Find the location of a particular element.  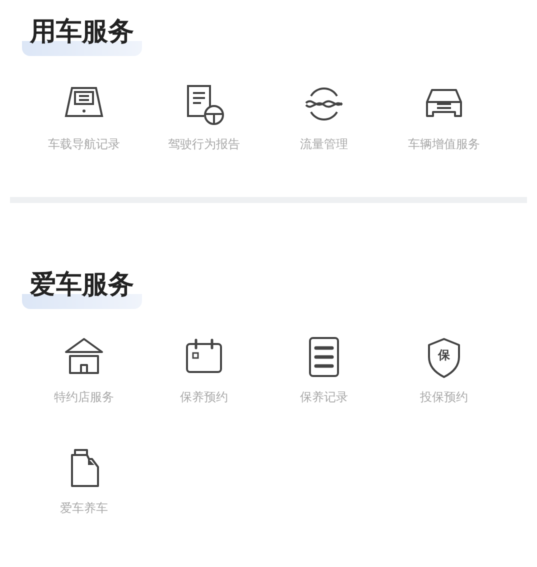

service-label: 保养记录 is located at coordinates (324, 397).